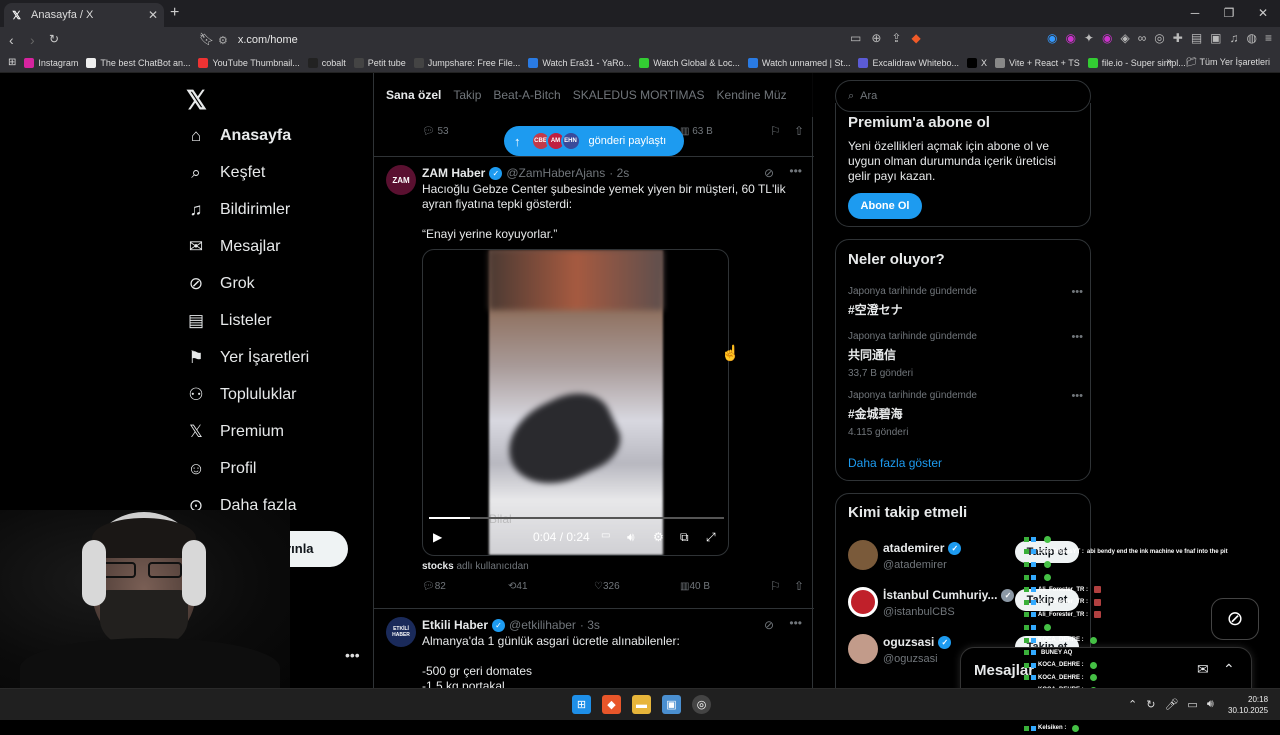  What do you see at coordinates (229, 321) in the screenshot?
I see `nav-lists: ▤ Listeler` at bounding box center [229, 321].